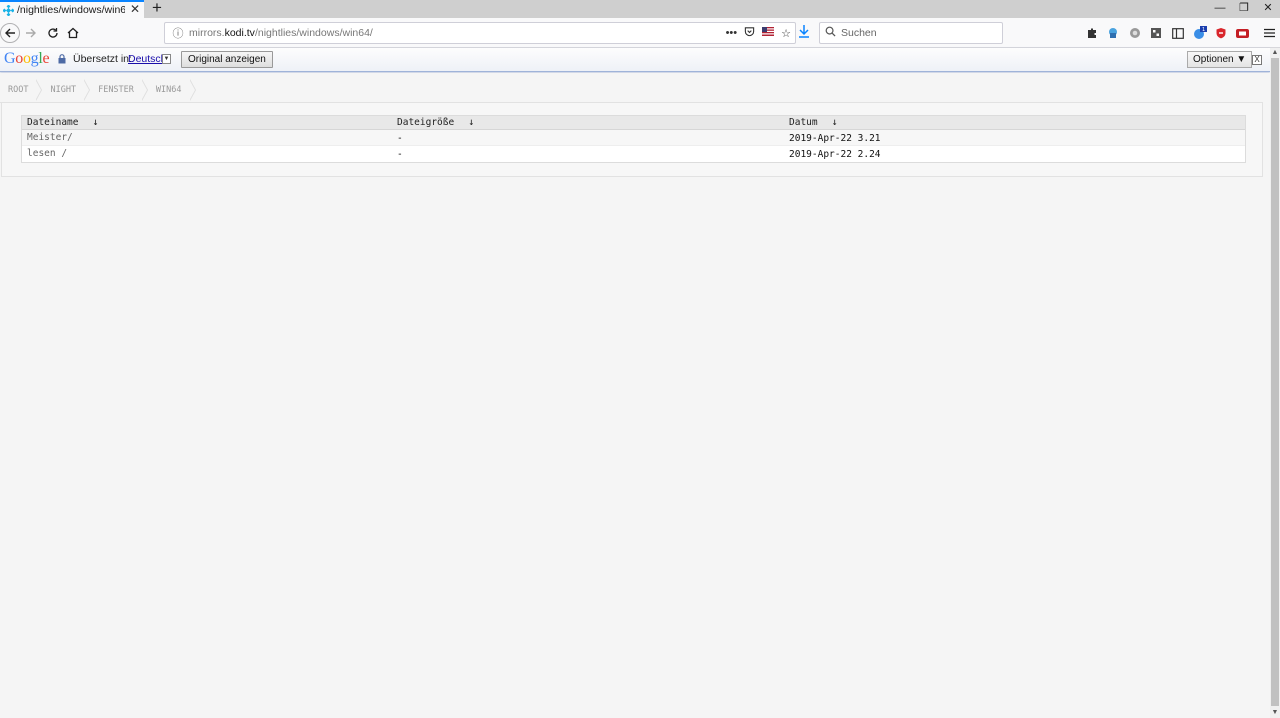  What do you see at coordinates (1203, 30) in the screenshot?
I see `svg-text: 1` at bounding box center [1203, 30].